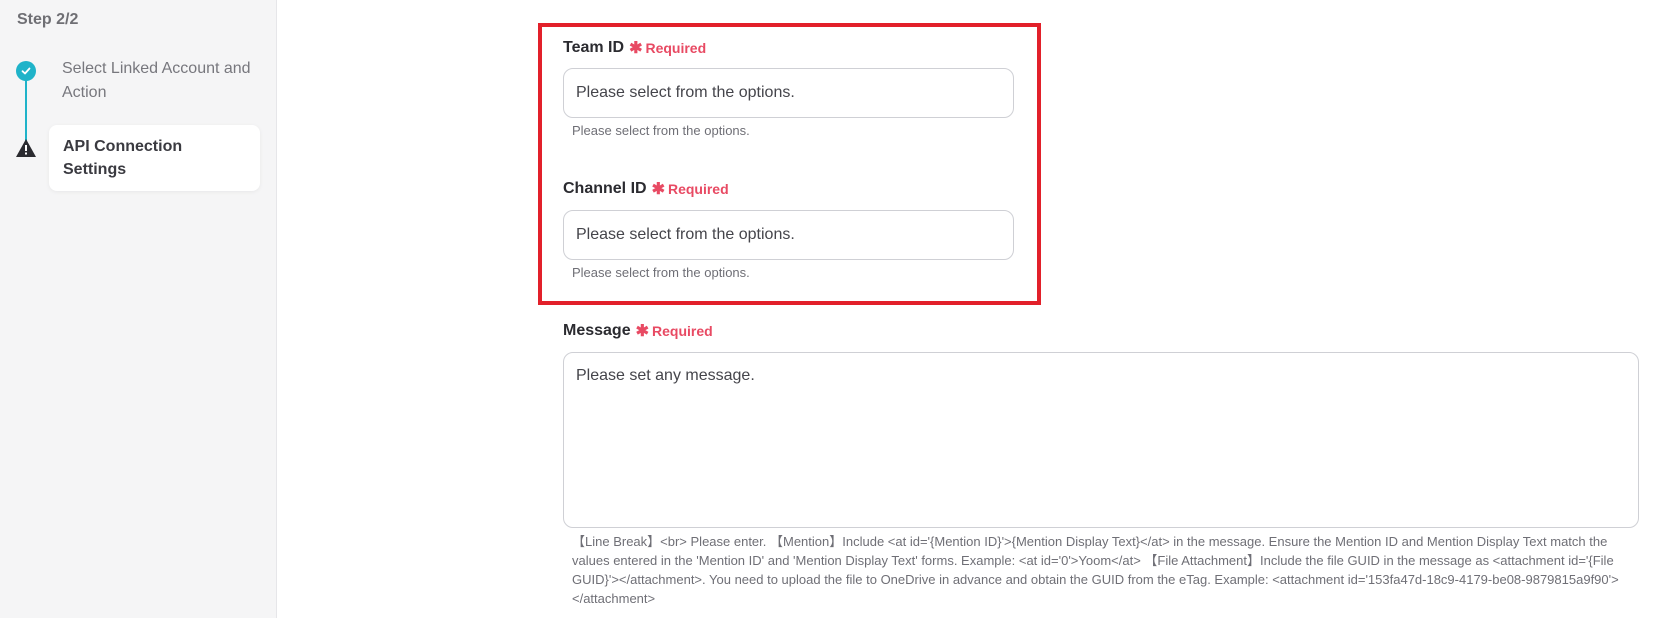 The width and height of the screenshot is (1672, 618). I want to click on message-label-row: Message ✱ Required, so click(638, 331).